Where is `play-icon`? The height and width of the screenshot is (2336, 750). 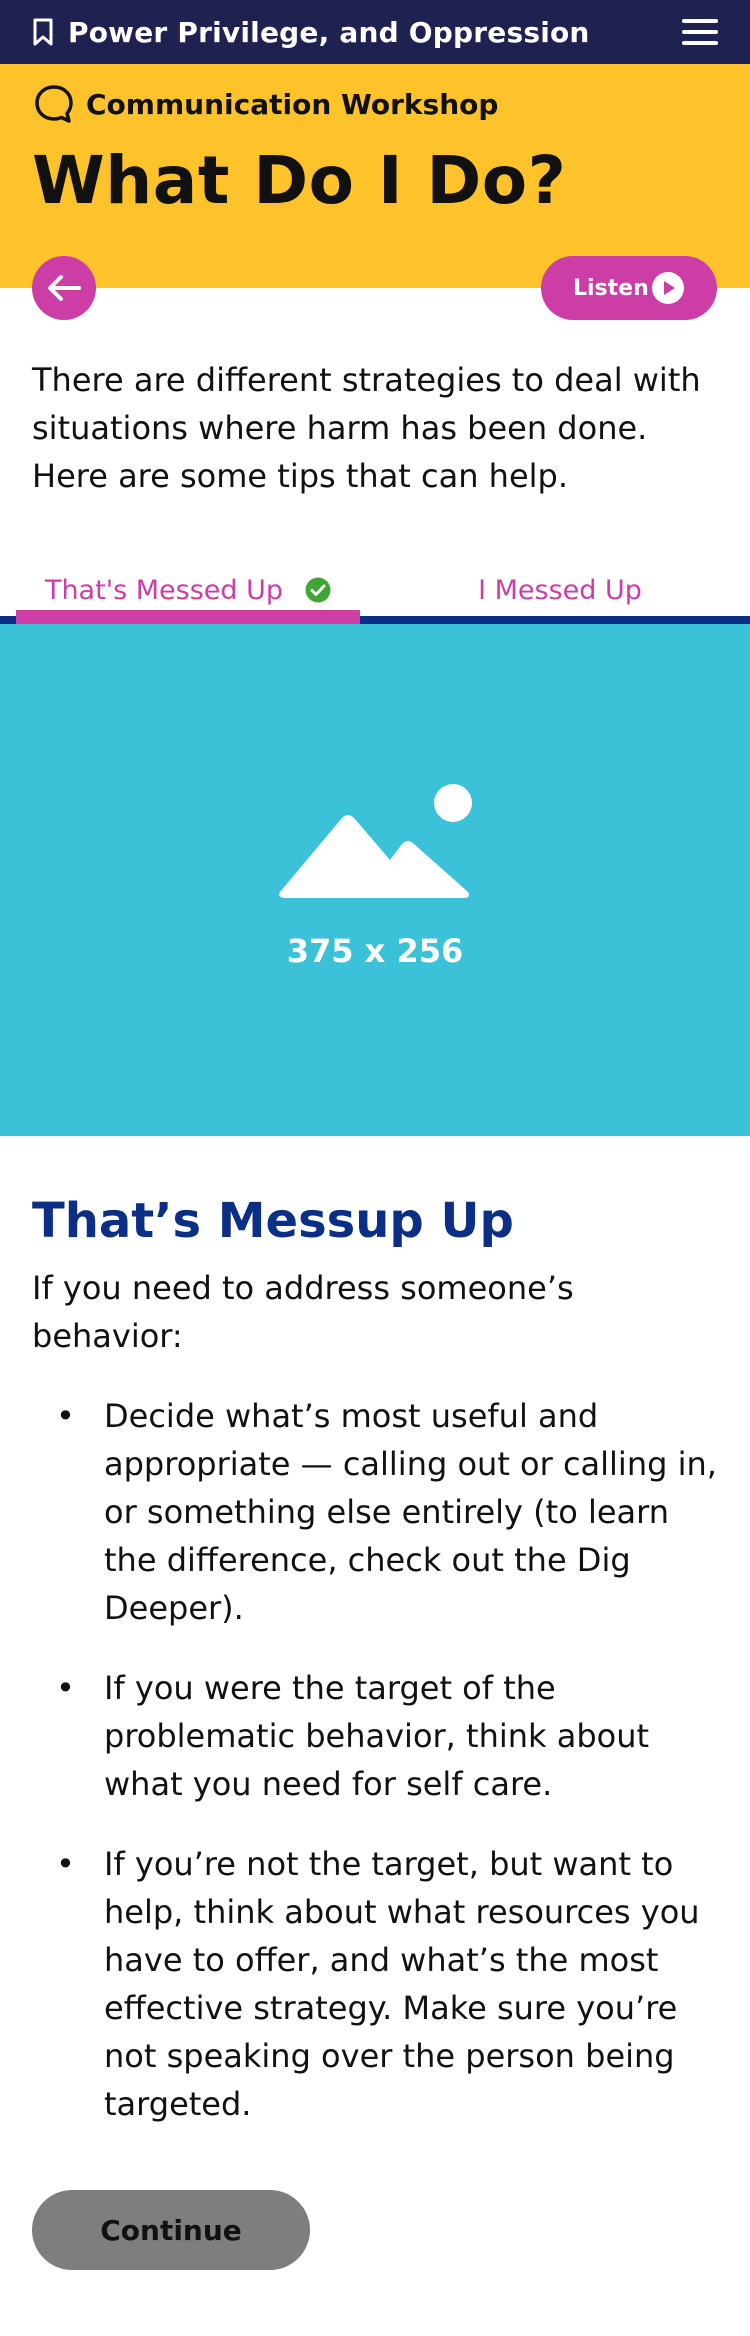 play-icon is located at coordinates (668, 288).